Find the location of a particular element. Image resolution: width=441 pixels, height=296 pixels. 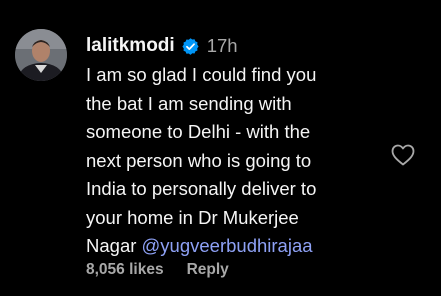

username: lalitkmodi is located at coordinates (130, 46).